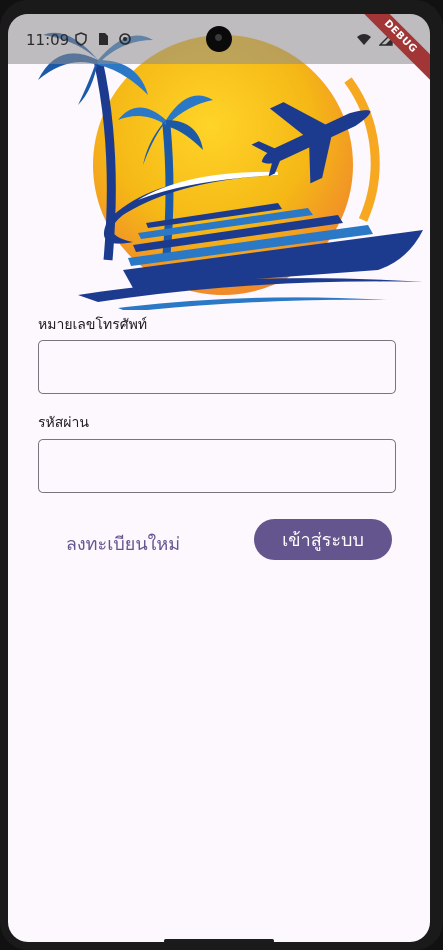  Describe the element at coordinates (323, 539) in the screenshot. I see `login-button: เข้าสู่ระบบ` at that location.